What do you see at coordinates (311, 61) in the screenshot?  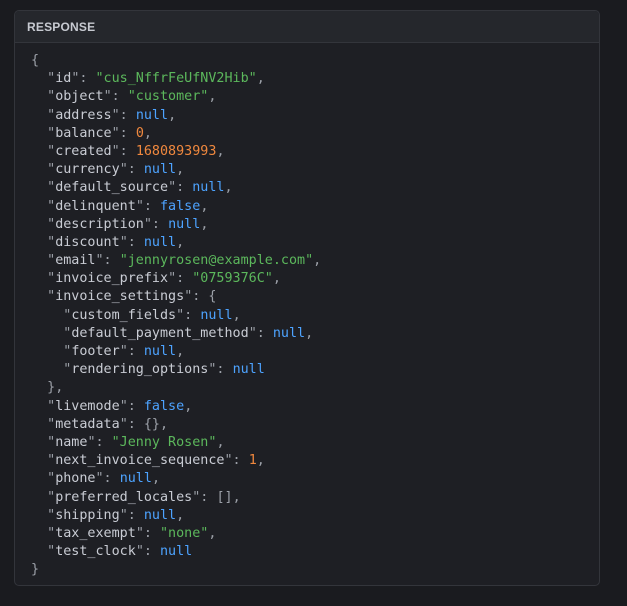 I see `code-line: {` at bounding box center [311, 61].